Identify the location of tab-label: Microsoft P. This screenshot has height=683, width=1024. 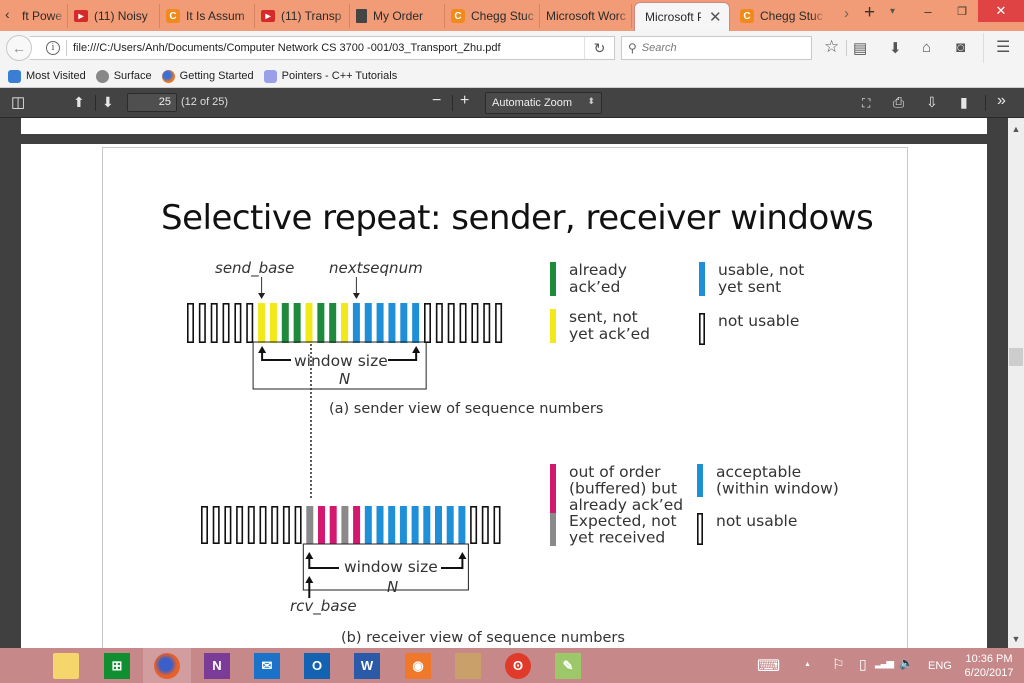
(673, 17).